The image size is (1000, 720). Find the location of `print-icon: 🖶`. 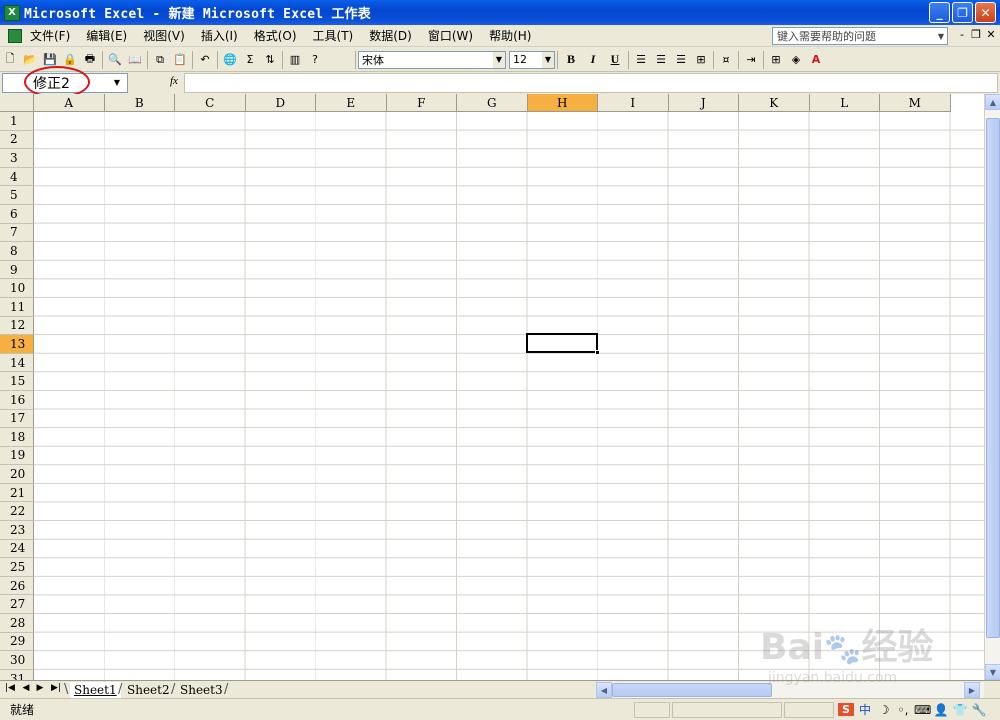

print-icon: 🖶 is located at coordinates (90, 60).